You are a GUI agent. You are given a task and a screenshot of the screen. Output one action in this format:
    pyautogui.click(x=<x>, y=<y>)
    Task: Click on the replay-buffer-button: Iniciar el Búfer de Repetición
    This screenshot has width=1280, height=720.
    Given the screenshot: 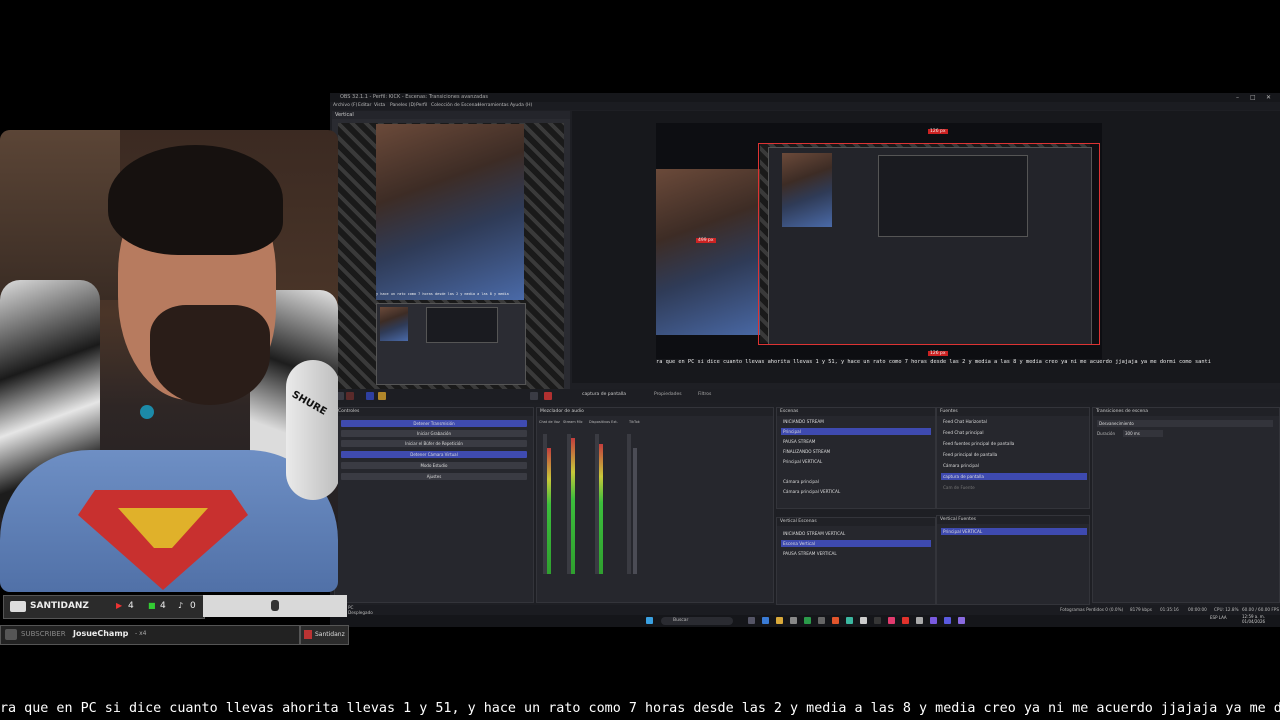 What is the action you would take?
    pyautogui.click(x=434, y=443)
    